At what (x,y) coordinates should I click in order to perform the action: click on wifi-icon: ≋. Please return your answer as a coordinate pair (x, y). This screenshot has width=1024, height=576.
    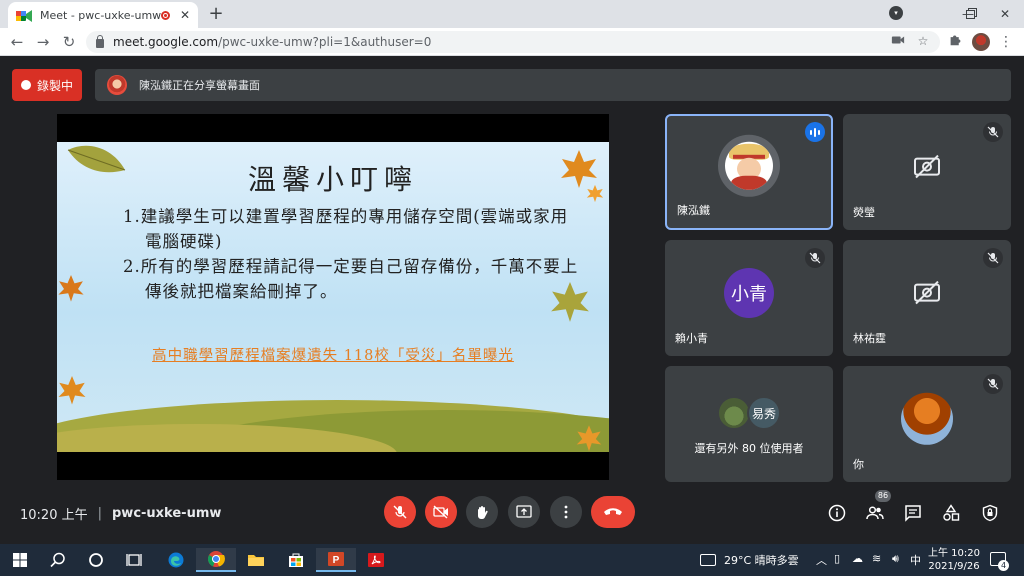
    Looking at the image, I should click on (876, 558).